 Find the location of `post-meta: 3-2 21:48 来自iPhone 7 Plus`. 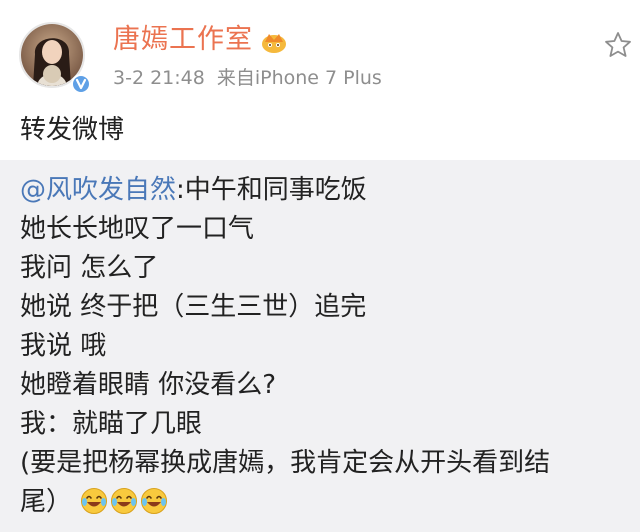

post-meta: 3-2 21:48 来自iPhone 7 Plus is located at coordinates (253, 78).